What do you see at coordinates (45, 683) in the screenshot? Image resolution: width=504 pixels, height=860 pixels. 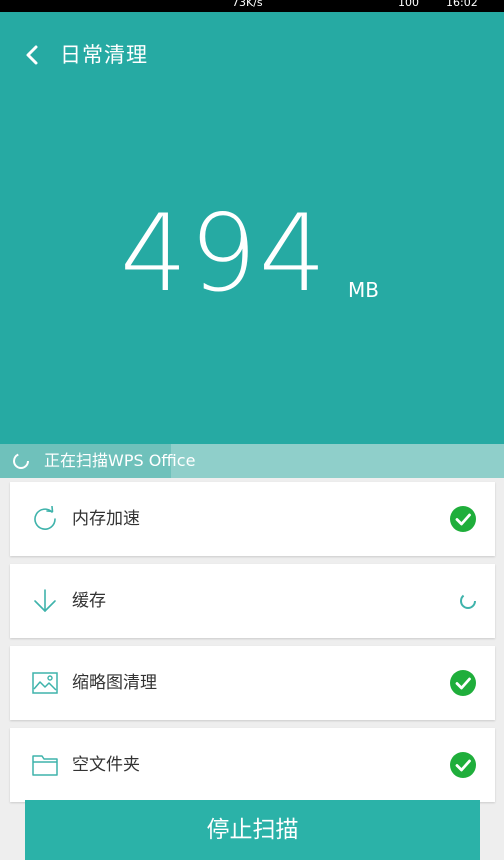 I see `image-icon` at bounding box center [45, 683].